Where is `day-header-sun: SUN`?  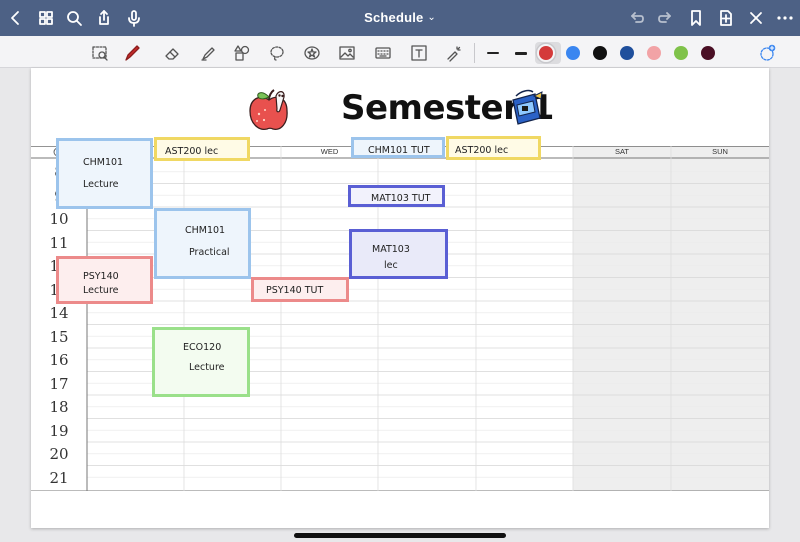
day-header-sun: SUN is located at coordinates (720, 151).